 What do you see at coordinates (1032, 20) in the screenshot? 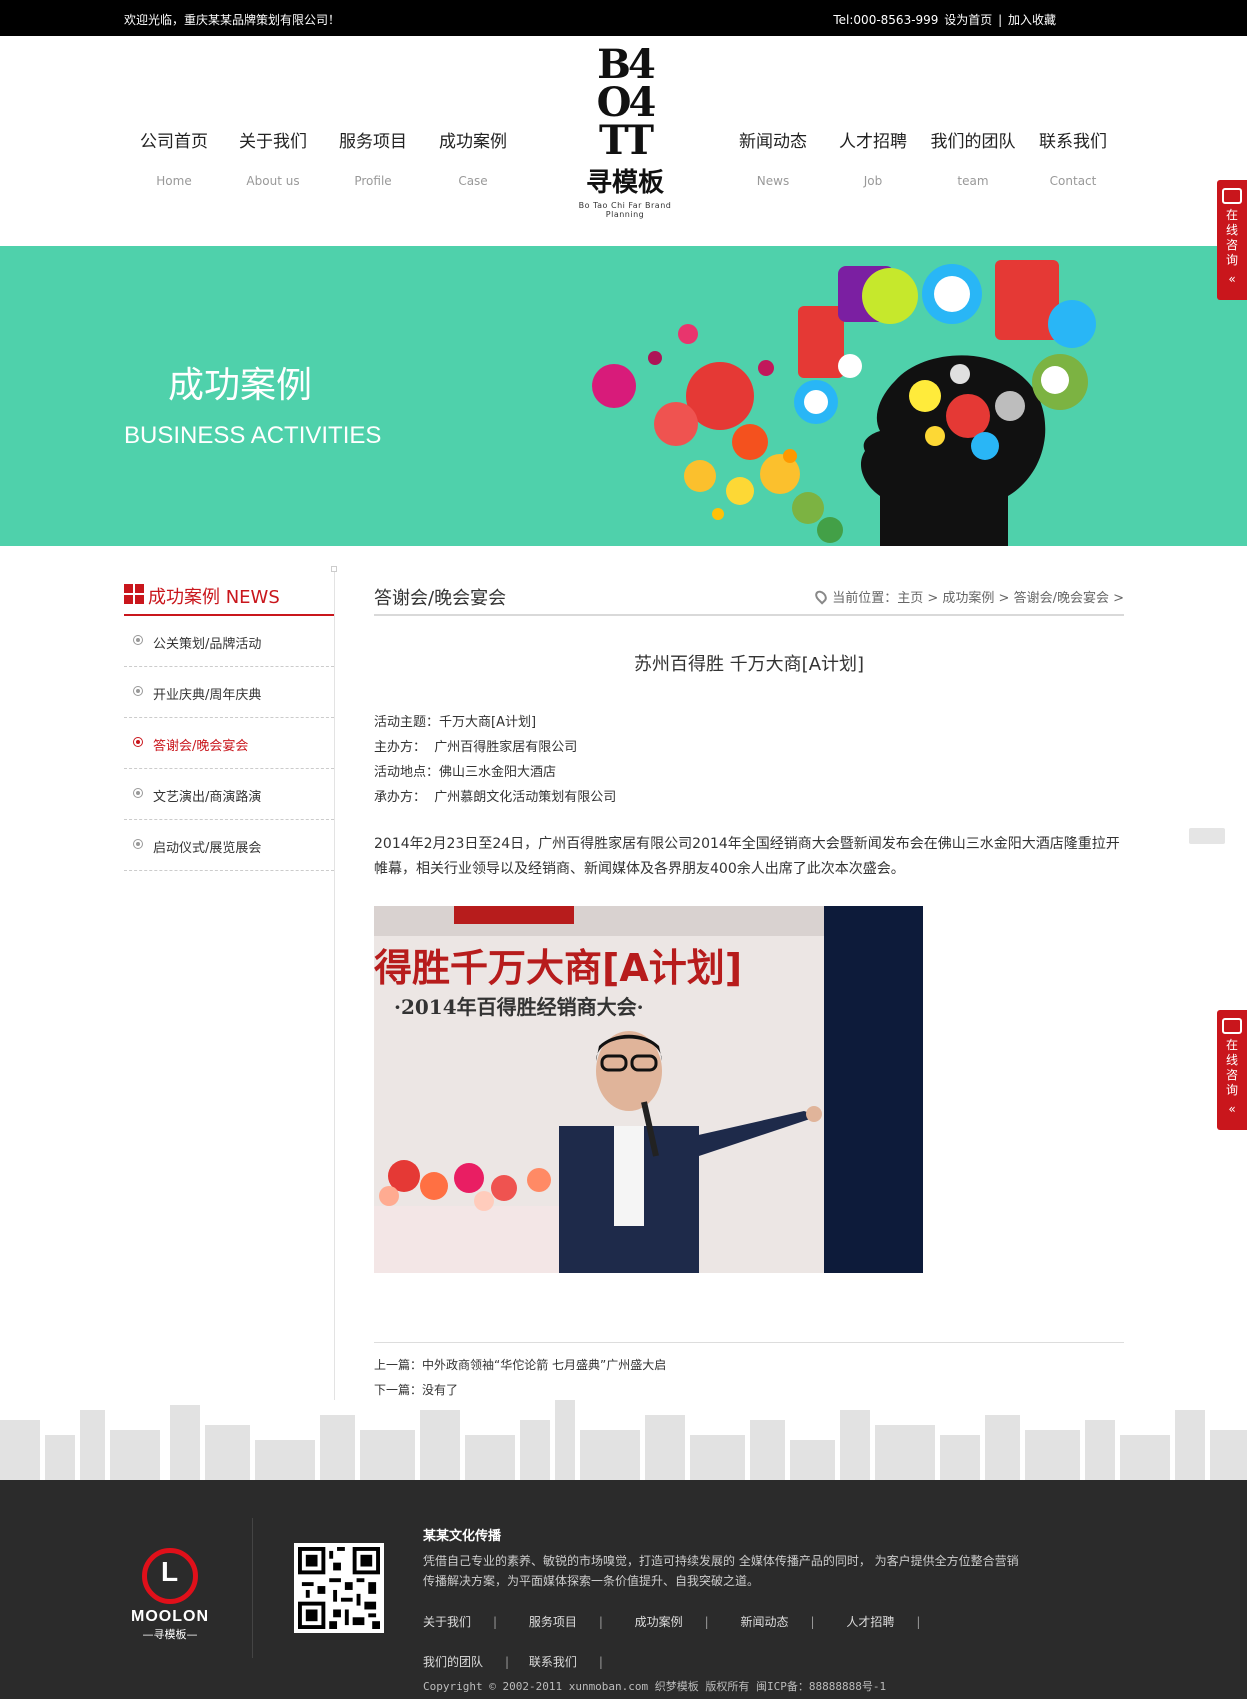
I see `add-favorite-link: 加入收藏` at bounding box center [1032, 20].